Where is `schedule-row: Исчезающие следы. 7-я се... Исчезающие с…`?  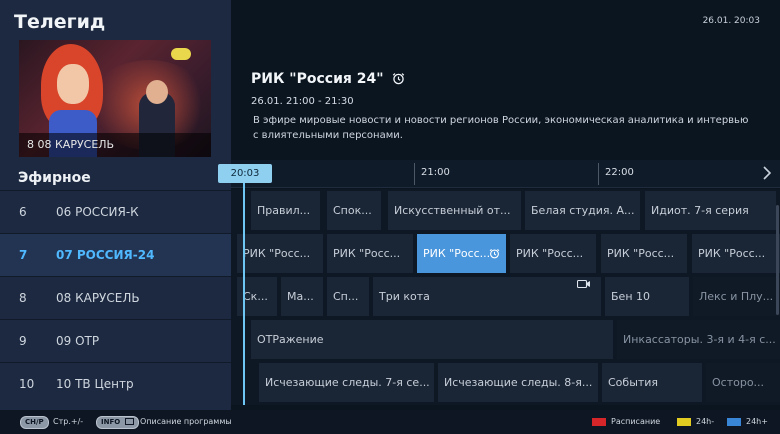
schedule-row: Исчезающие следы. 7-я се... Исчезающие с… is located at coordinates (505, 382).